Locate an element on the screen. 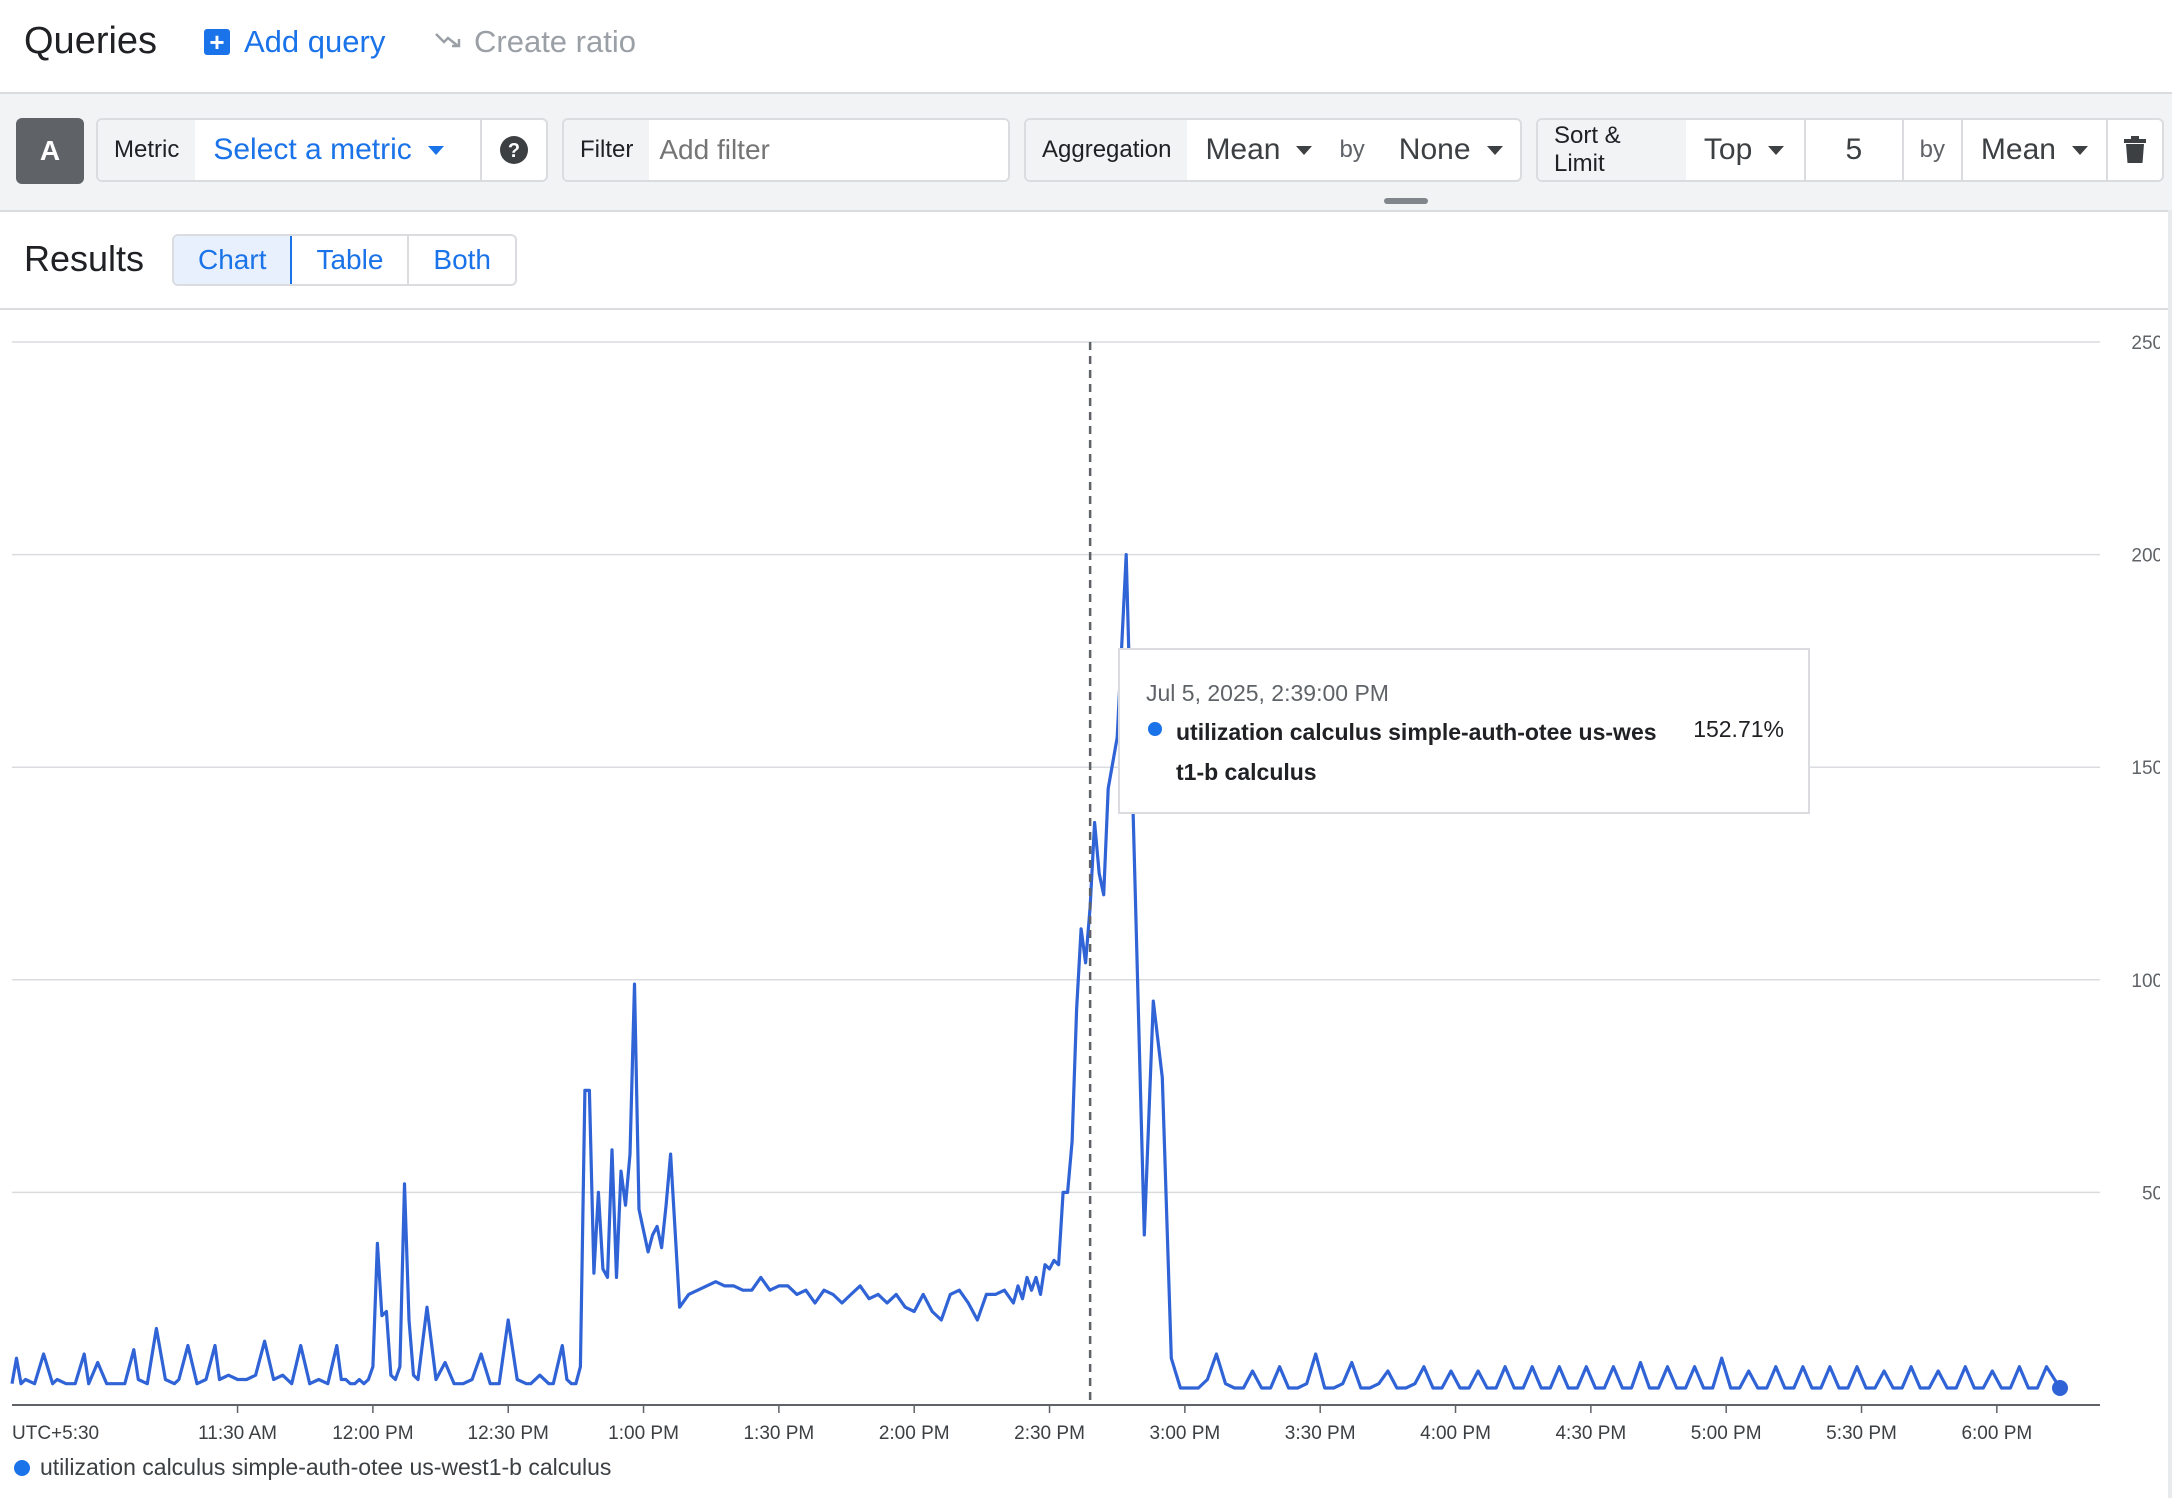 The height and width of the screenshot is (1498, 2172). filter-input is located at coordinates (828, 150).